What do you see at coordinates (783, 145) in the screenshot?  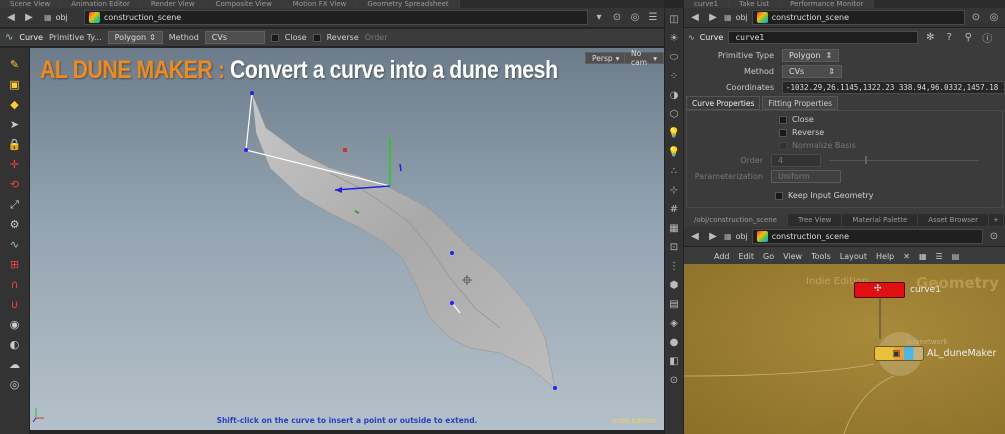 I see `normalize-checkbox` at bounding box center [783, 145].